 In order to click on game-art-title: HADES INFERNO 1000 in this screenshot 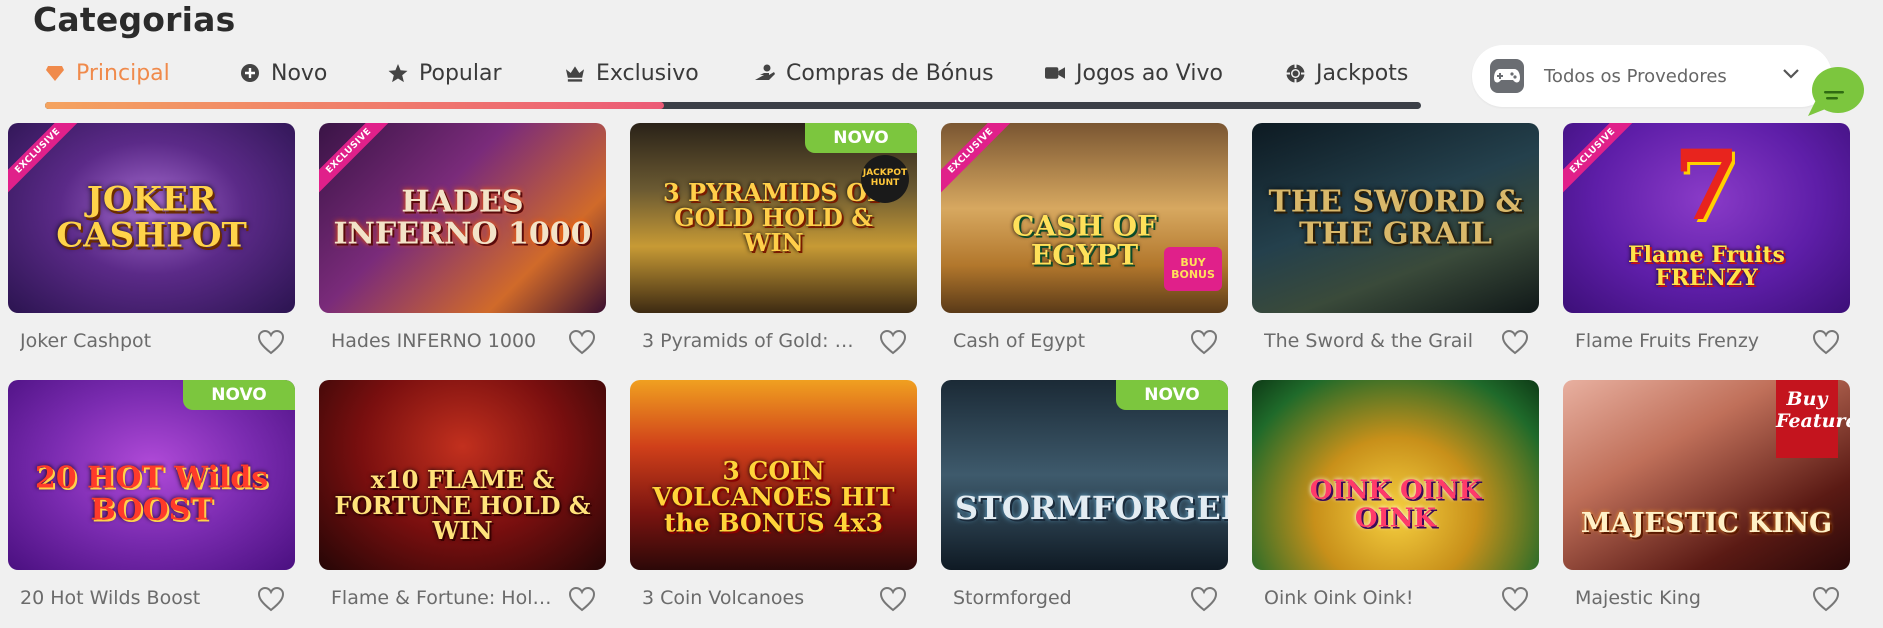, I will do `click(462, 217)`.